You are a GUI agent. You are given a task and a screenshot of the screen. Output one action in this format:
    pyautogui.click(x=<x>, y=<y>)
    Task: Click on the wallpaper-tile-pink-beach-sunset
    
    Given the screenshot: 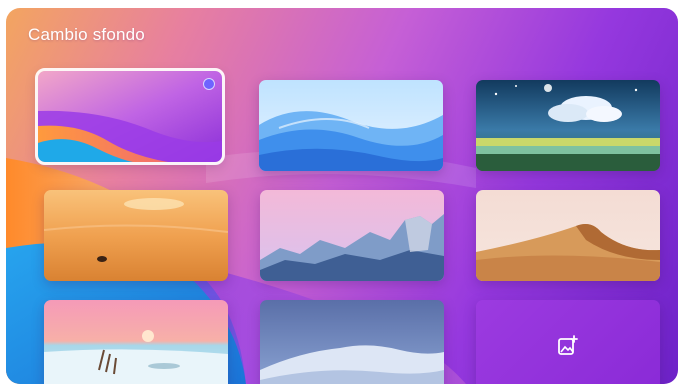 What is the action you would take?
    pyautogui.click(x=136, y=342)
    